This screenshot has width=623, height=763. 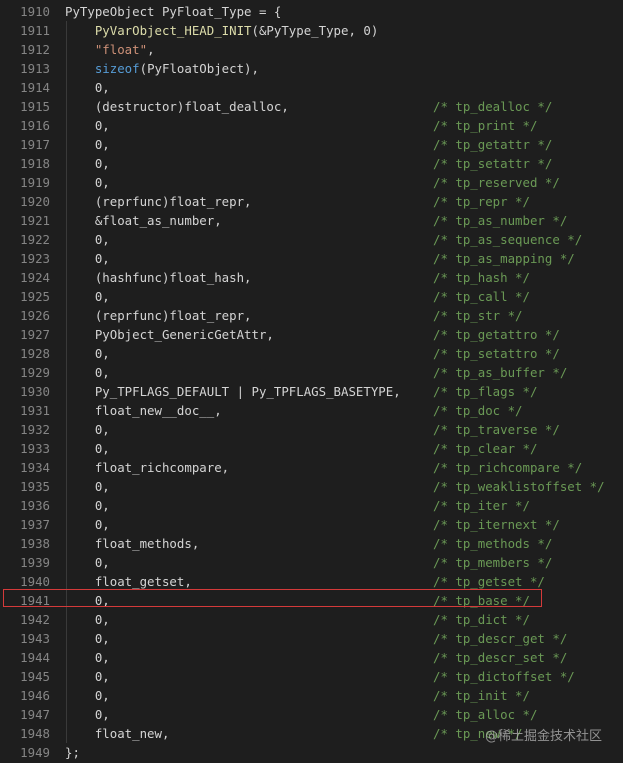 What do you see at coordinates (25, 429) in the screenshot?
I see `line-number: 1932` at bounding box center [25, 429].